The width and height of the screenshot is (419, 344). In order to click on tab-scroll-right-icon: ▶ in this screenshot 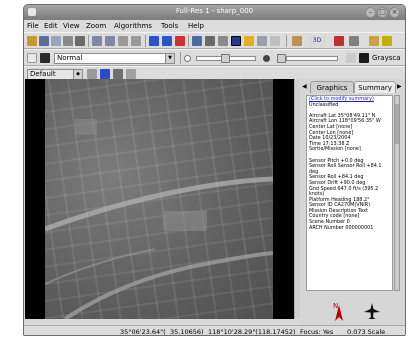, I will do `click(399, 86)`.